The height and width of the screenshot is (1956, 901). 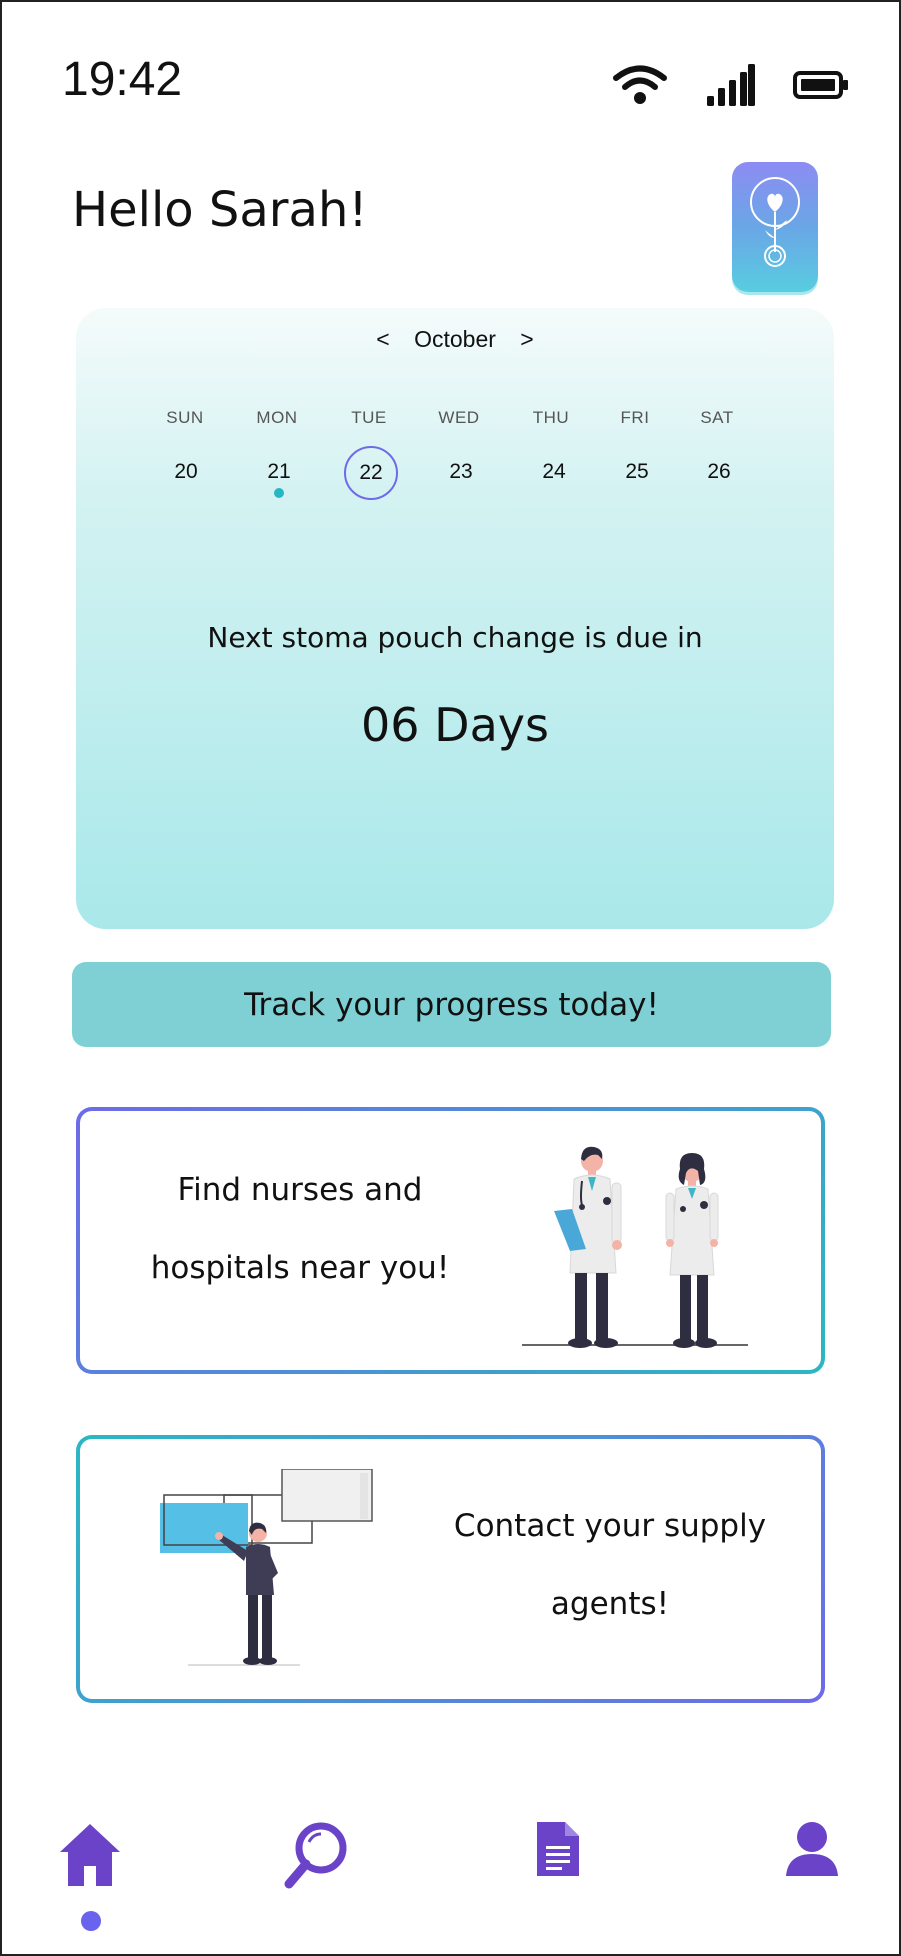 I want to click on active-tab-indicator, so click(x=91, y=1921).